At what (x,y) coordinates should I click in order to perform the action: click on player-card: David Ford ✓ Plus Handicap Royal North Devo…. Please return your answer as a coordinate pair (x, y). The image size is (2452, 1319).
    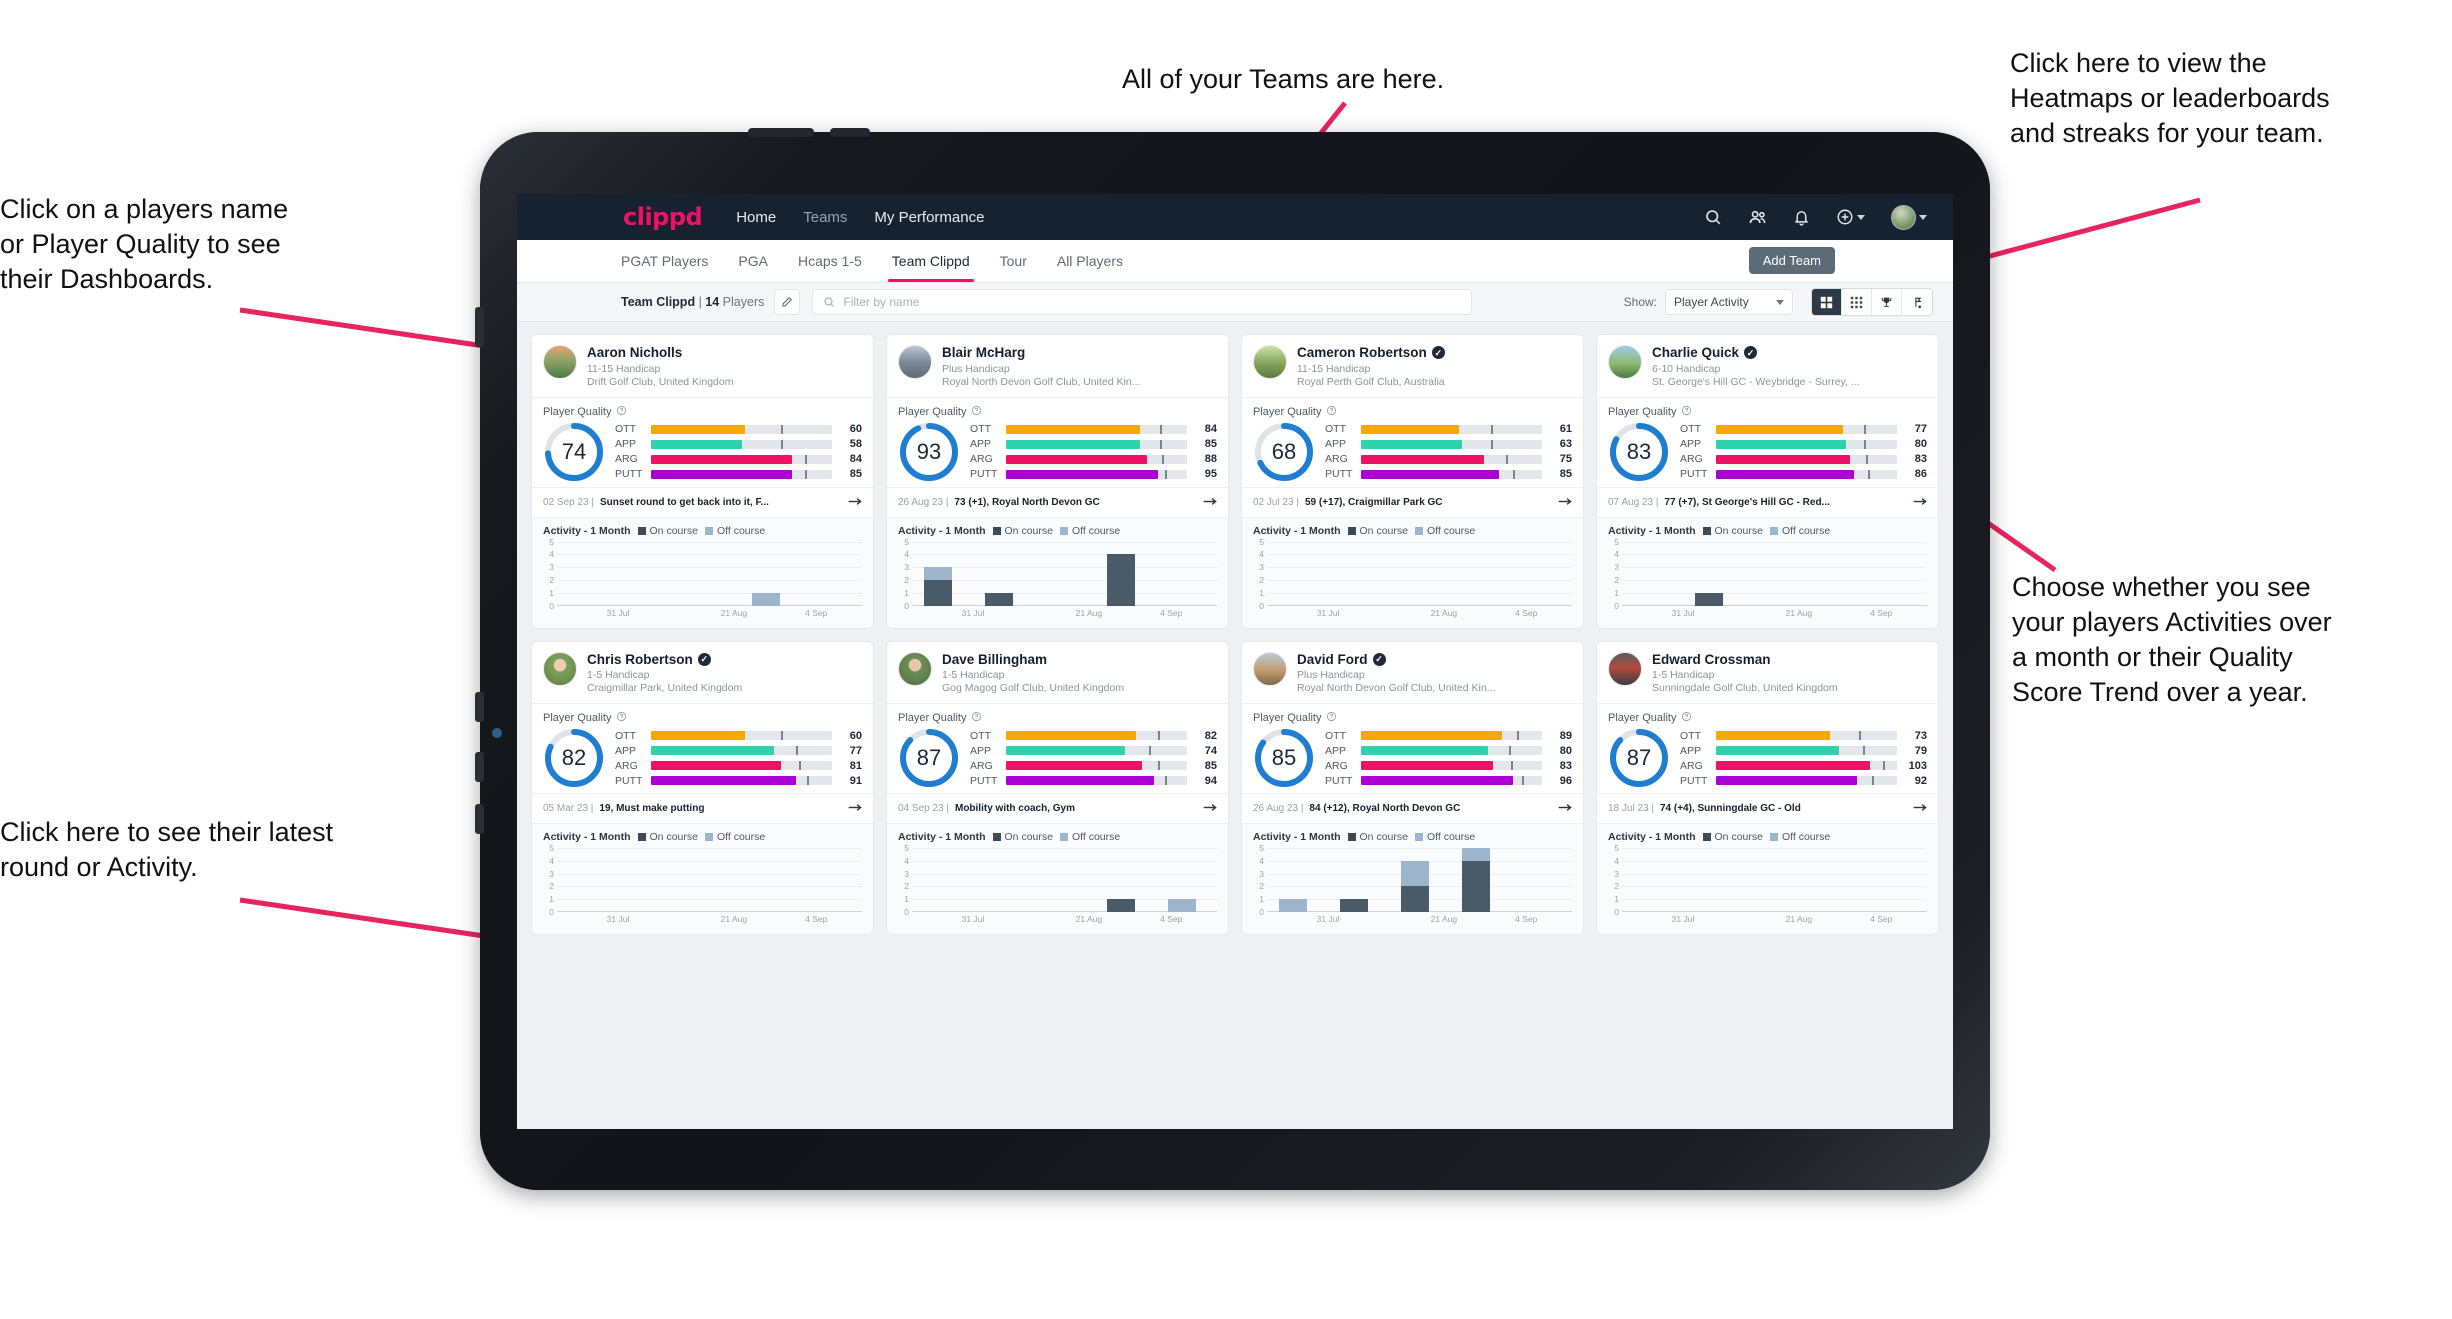
    Looking at the image, I should click on (1412, 788).